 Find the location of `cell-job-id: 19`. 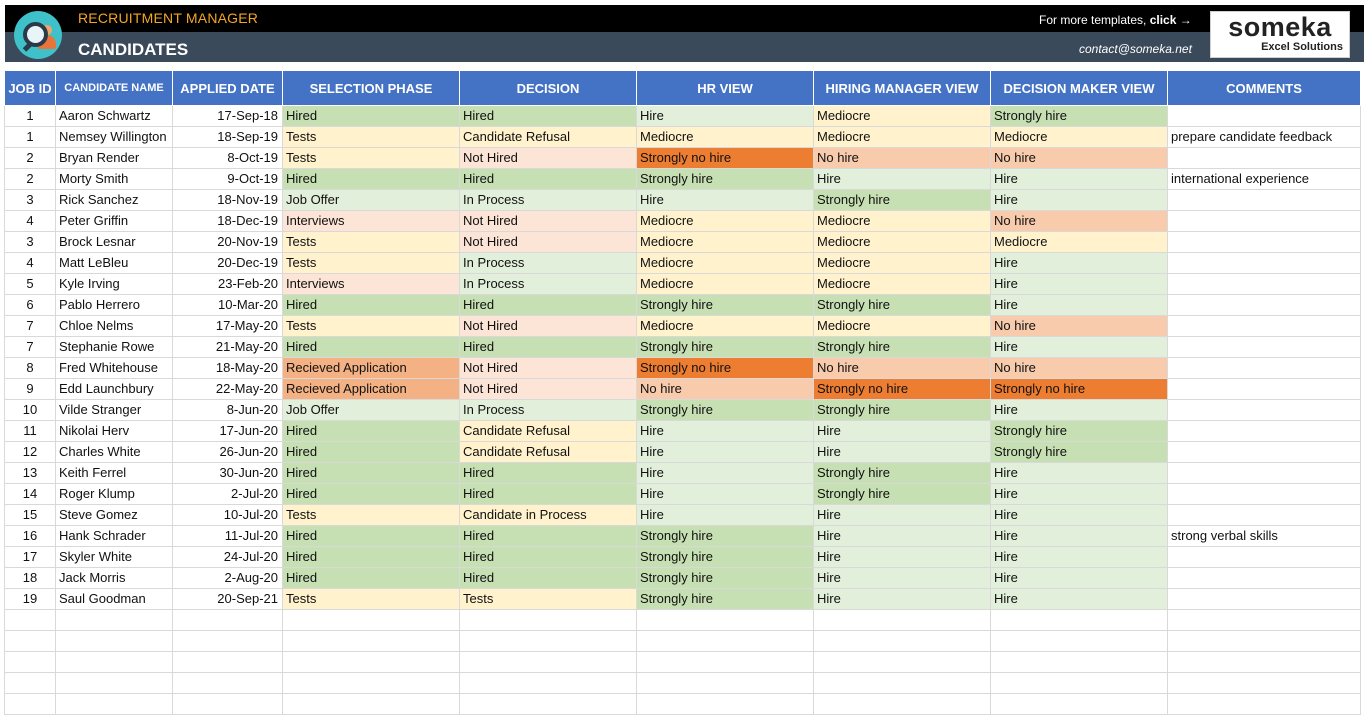

cell-job-id: 19 is located at coordinates (30, 599).